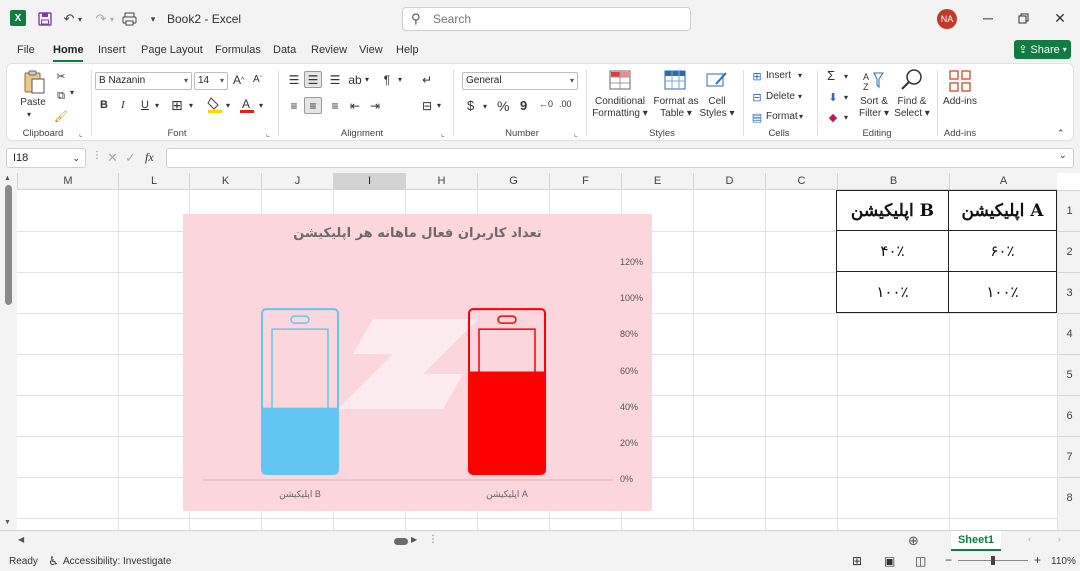 Image resolution: width=1080 pixels, height=571 pixels. I want to click on decrease-font-icon: Aˇ, so click(257, 79).